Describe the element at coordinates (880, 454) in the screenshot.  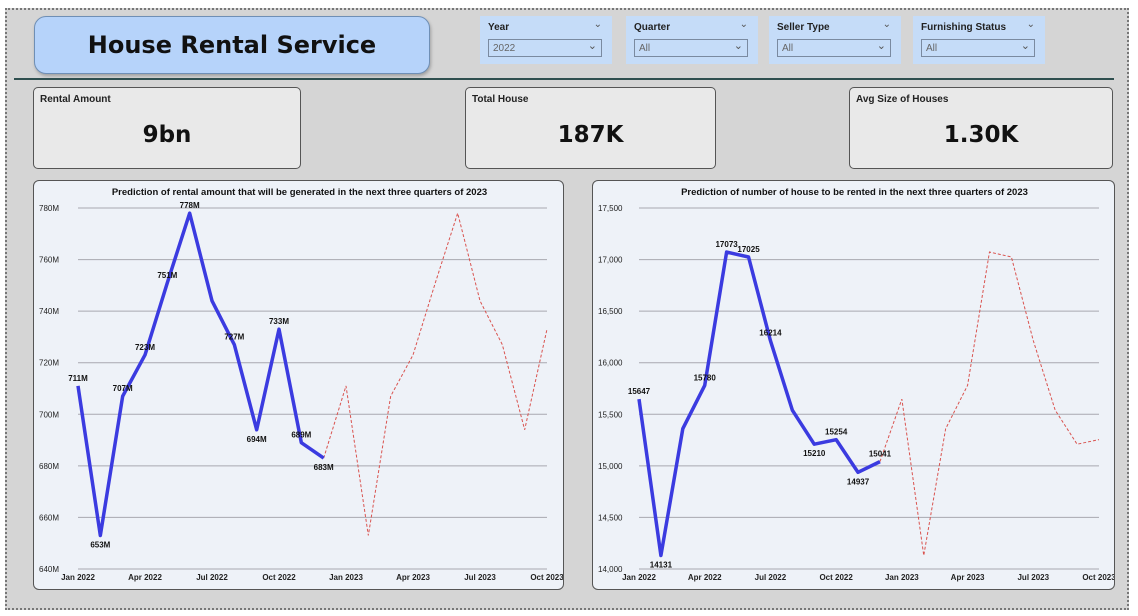
I see `data-label: 15041` at that location.